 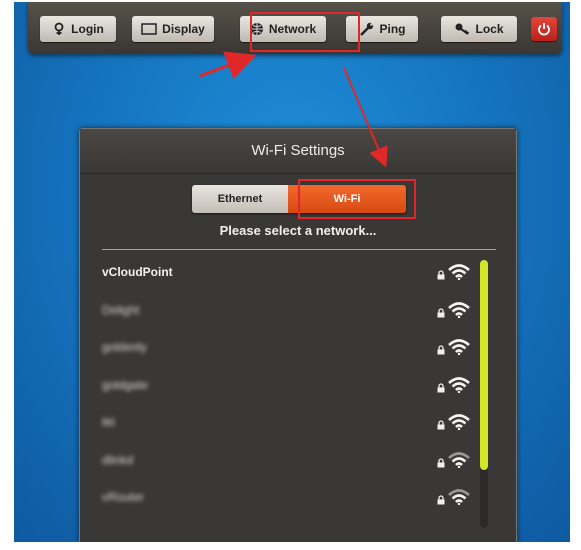 I want to click on network-name: vCloudPoint, so click(x=137, y=272).